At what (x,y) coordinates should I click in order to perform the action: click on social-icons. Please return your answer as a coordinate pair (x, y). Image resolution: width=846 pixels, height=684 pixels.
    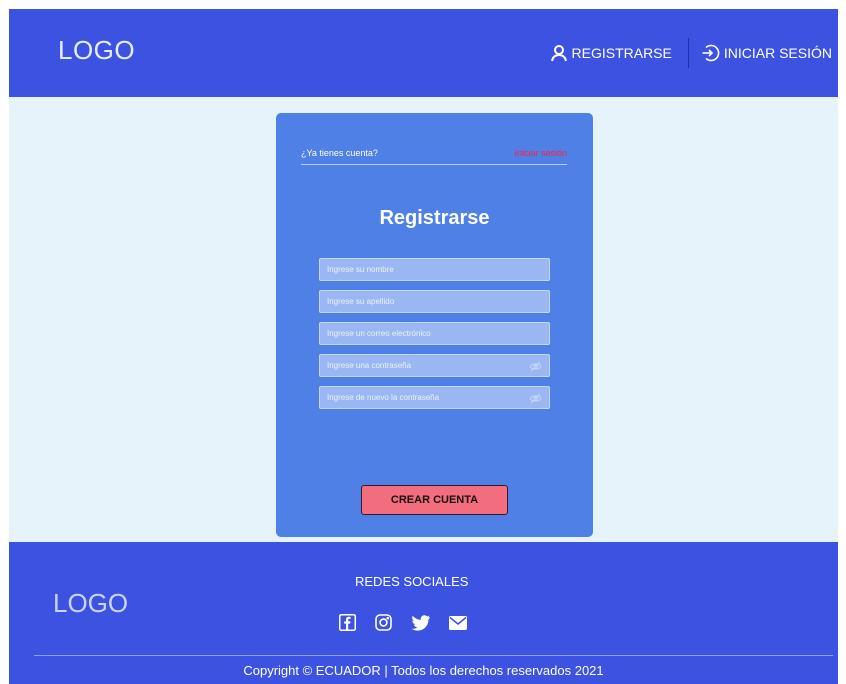
    Looking at the image, I should click on (412, 622).